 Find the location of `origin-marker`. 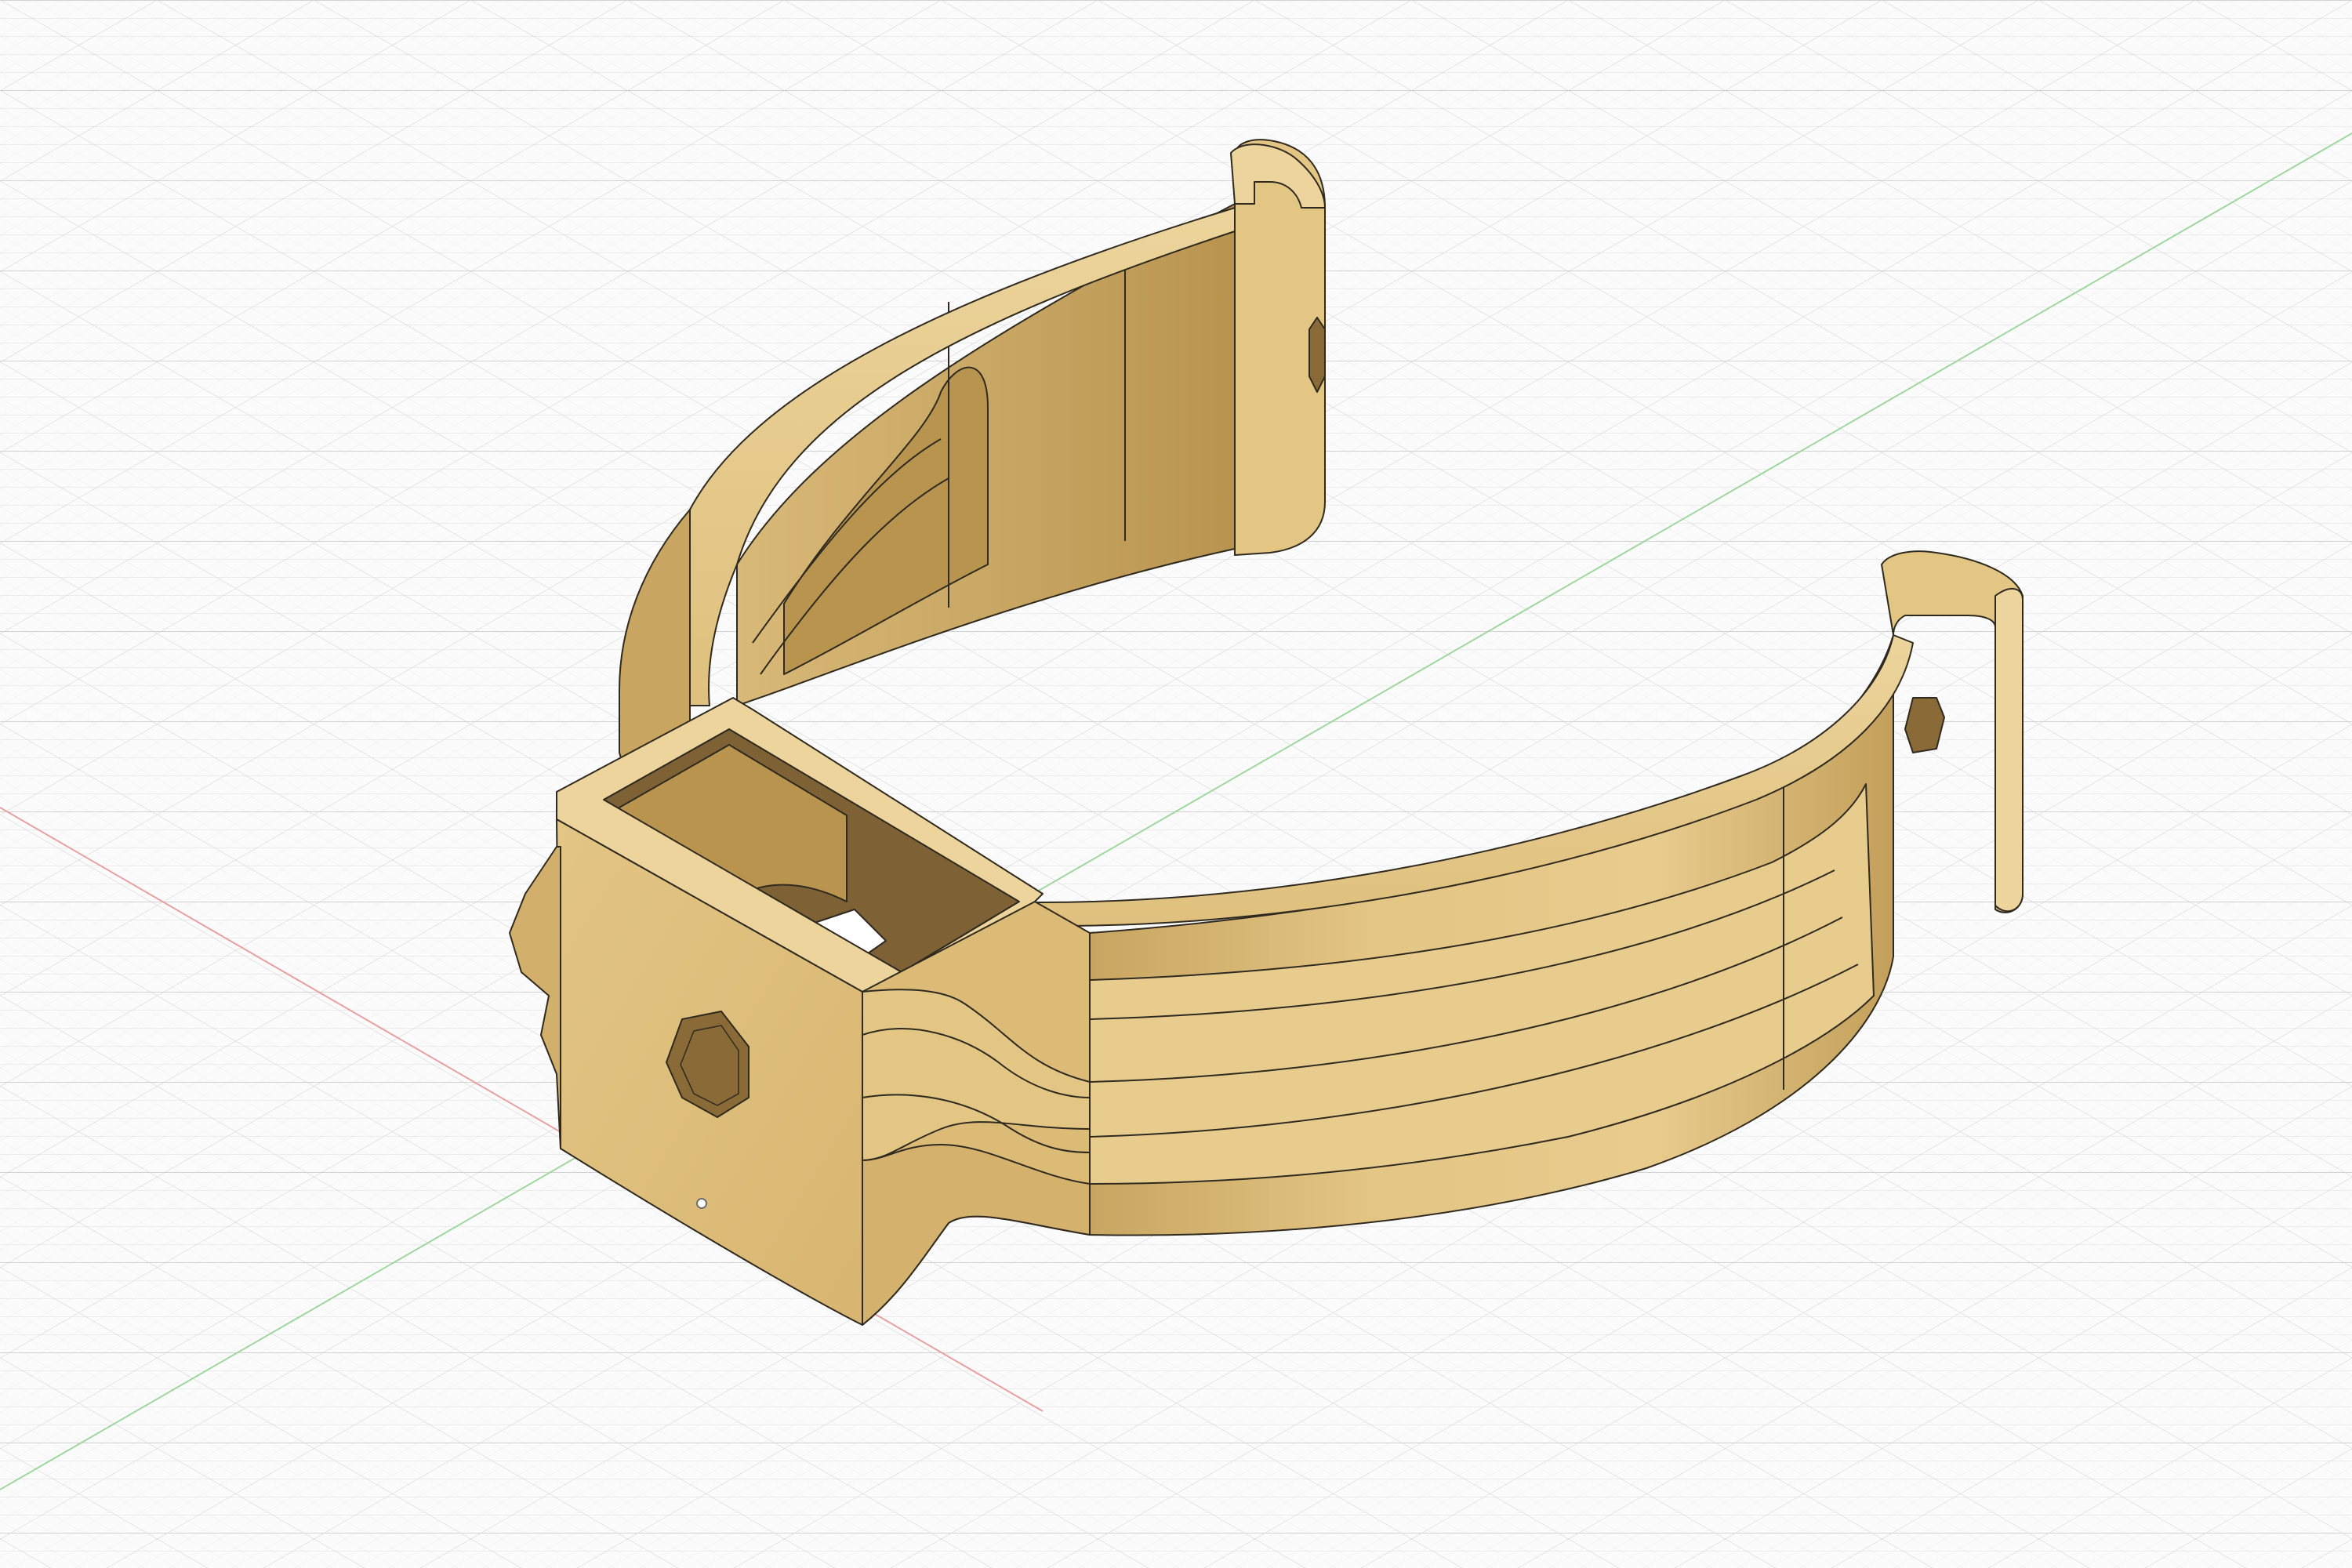

origin-marker is located at coordinates (701, 1203).